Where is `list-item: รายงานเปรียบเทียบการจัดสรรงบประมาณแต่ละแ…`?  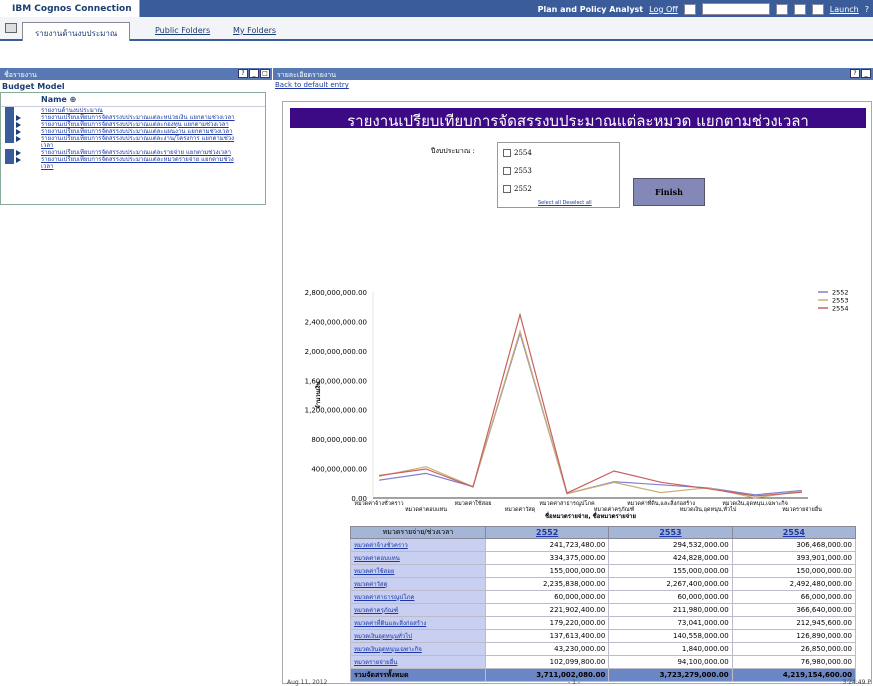 list-item: รายงานเปรียบเทียบการจัดสรรงบประมาณแต่ละแ… is located at coordinates (133, 132).